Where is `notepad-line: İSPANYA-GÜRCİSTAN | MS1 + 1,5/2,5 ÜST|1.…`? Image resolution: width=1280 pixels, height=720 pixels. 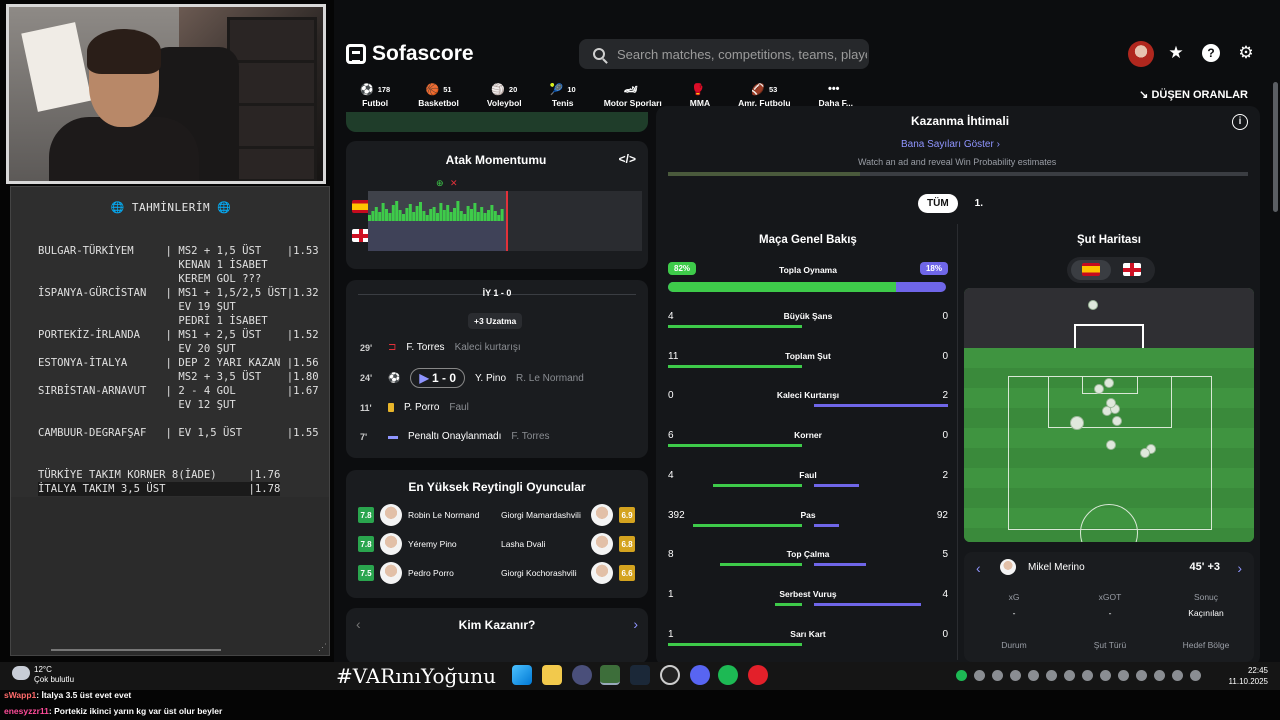 notepad-line: İSPANYA-GÜRCİSTAN | MS1 + 1,5/2,5 ÜST|1.… is located at coordinates (178, 293).